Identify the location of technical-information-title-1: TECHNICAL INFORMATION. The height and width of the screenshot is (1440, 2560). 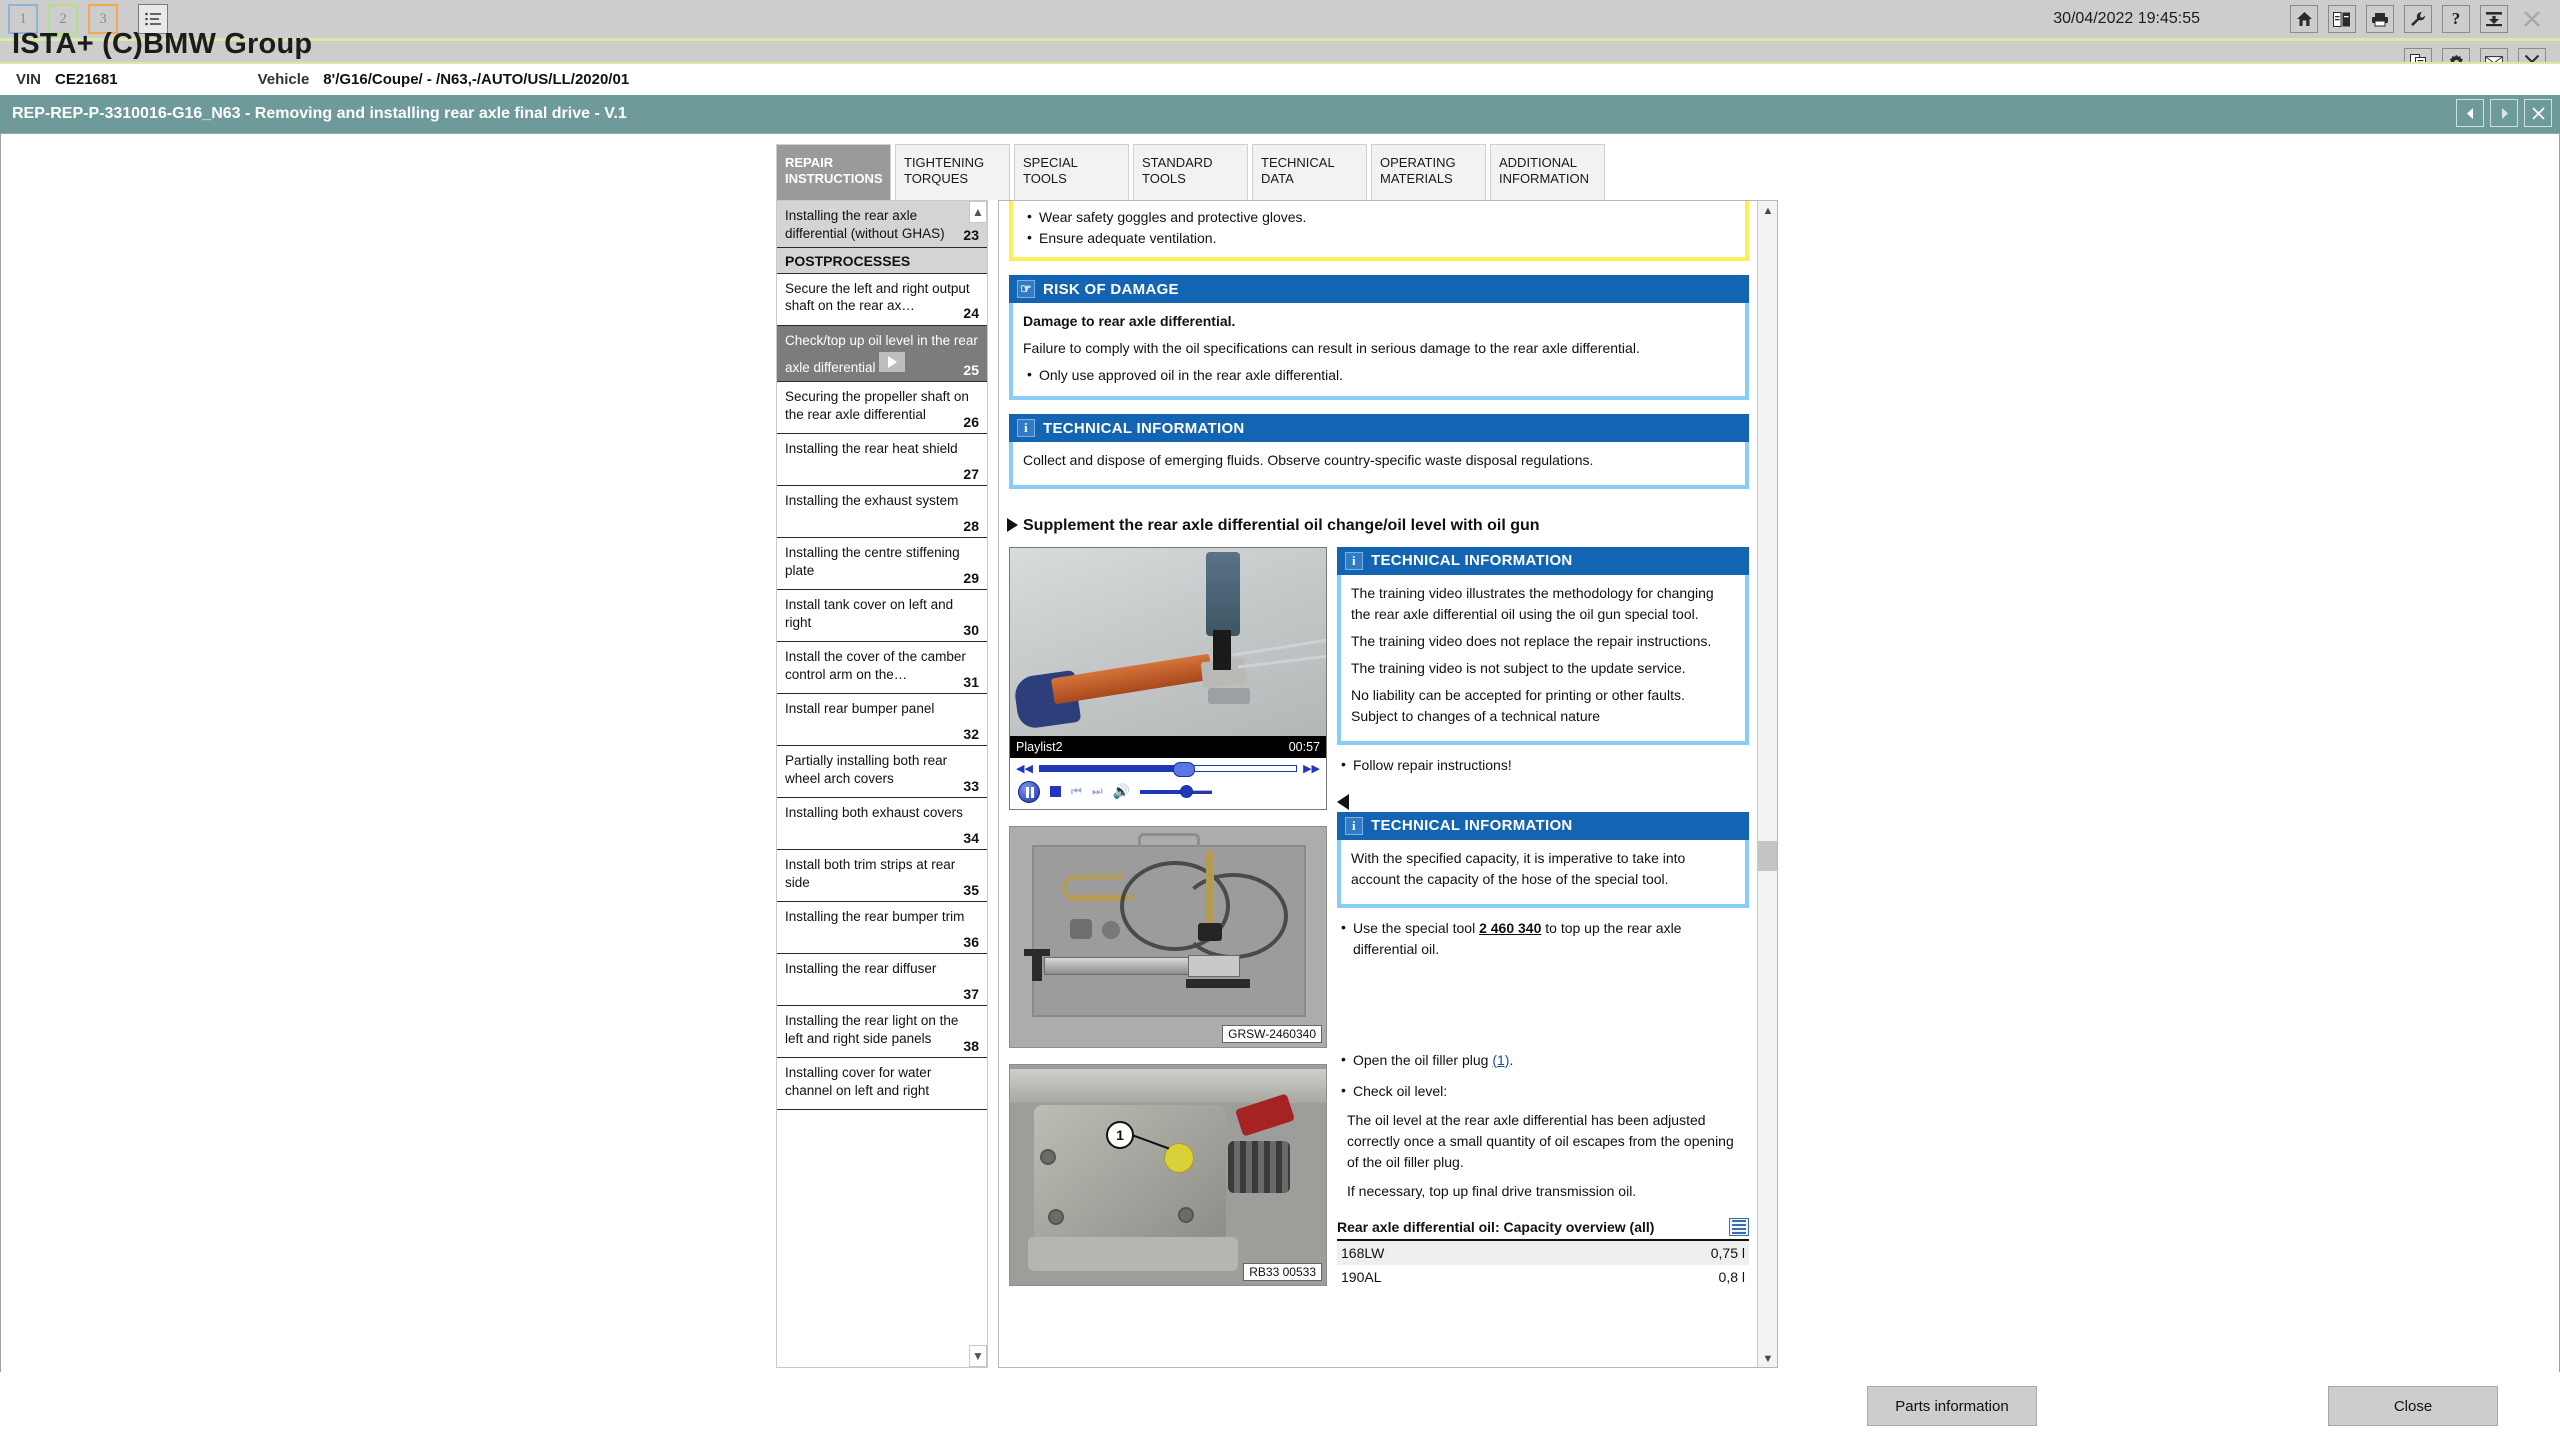
(1144, 428).